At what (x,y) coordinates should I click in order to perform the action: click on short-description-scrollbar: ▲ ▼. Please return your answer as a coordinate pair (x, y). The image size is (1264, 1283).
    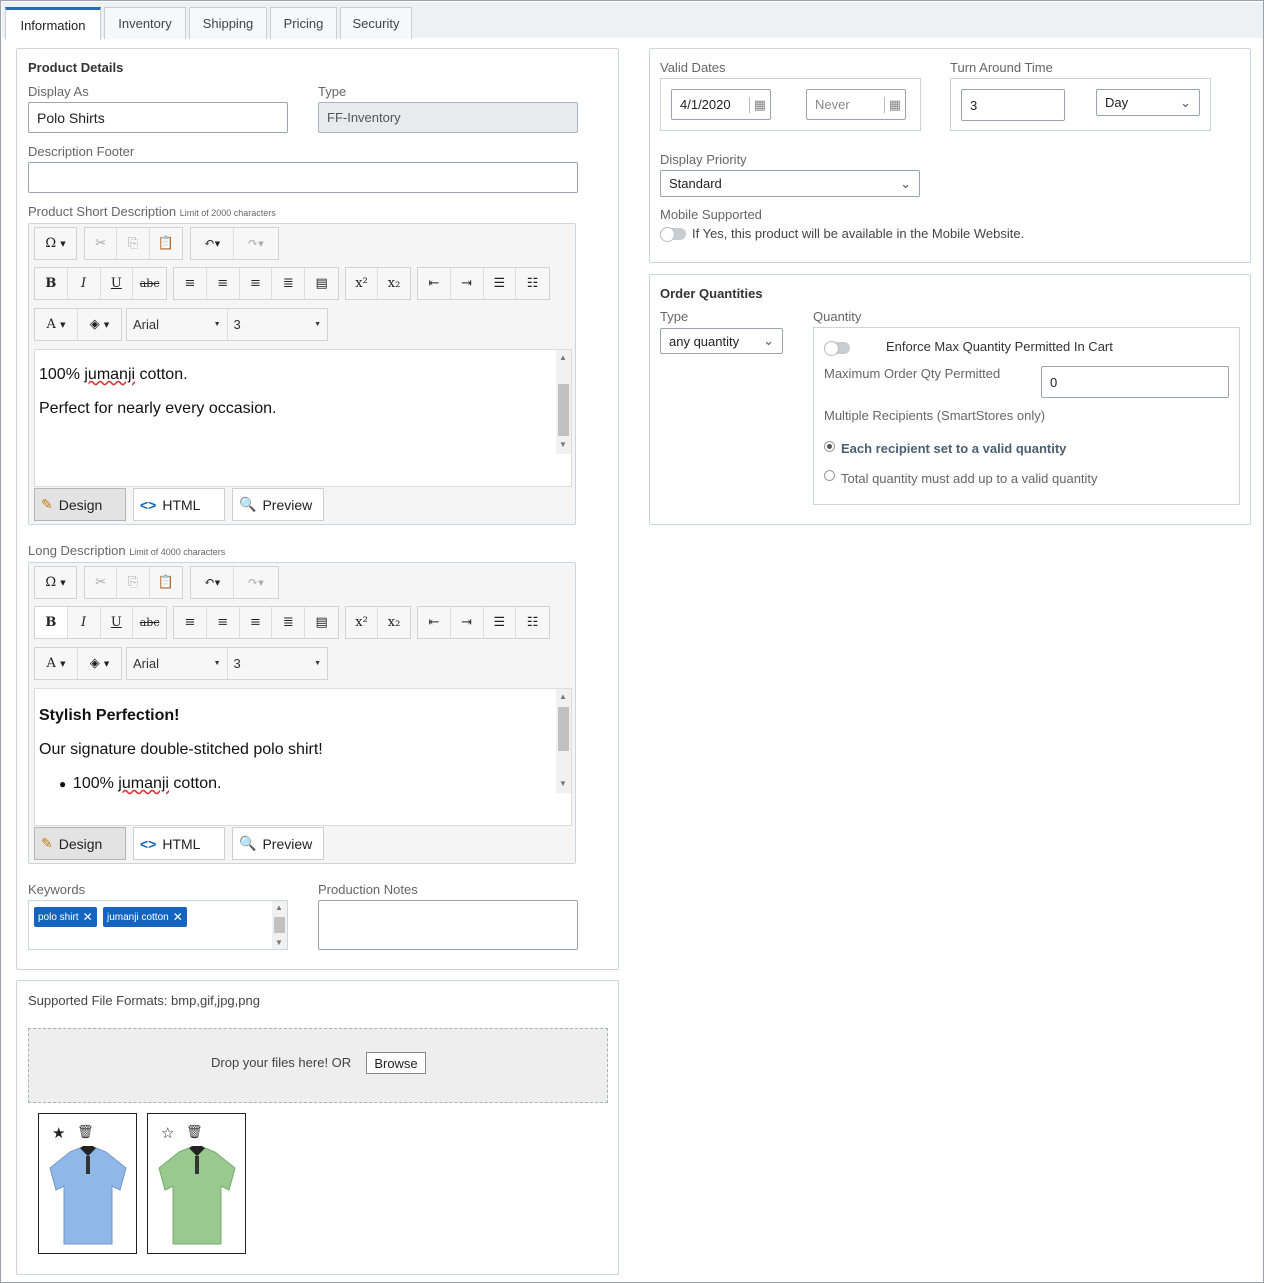
    Looking at the image, I should click on (563, 402).